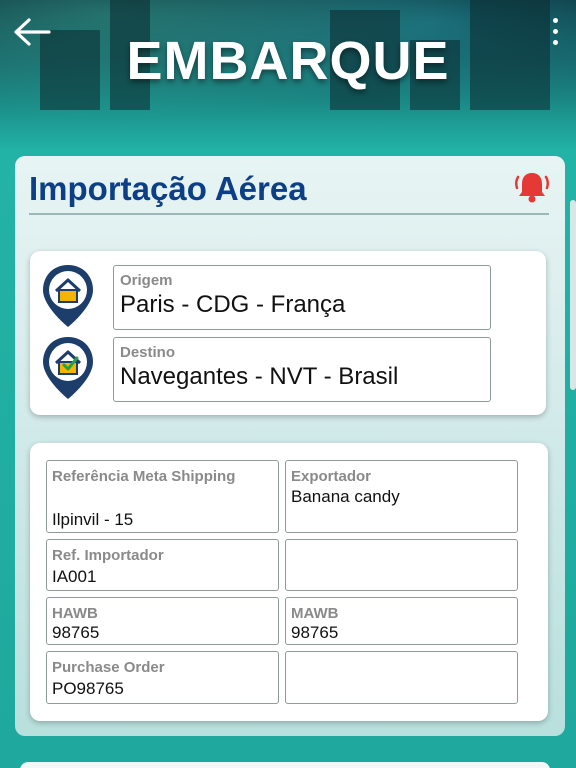  What do you see at coordinates (315, 632) in the screenshot?
I see `mawb-value: 98765` at bounding box center [315, 632].